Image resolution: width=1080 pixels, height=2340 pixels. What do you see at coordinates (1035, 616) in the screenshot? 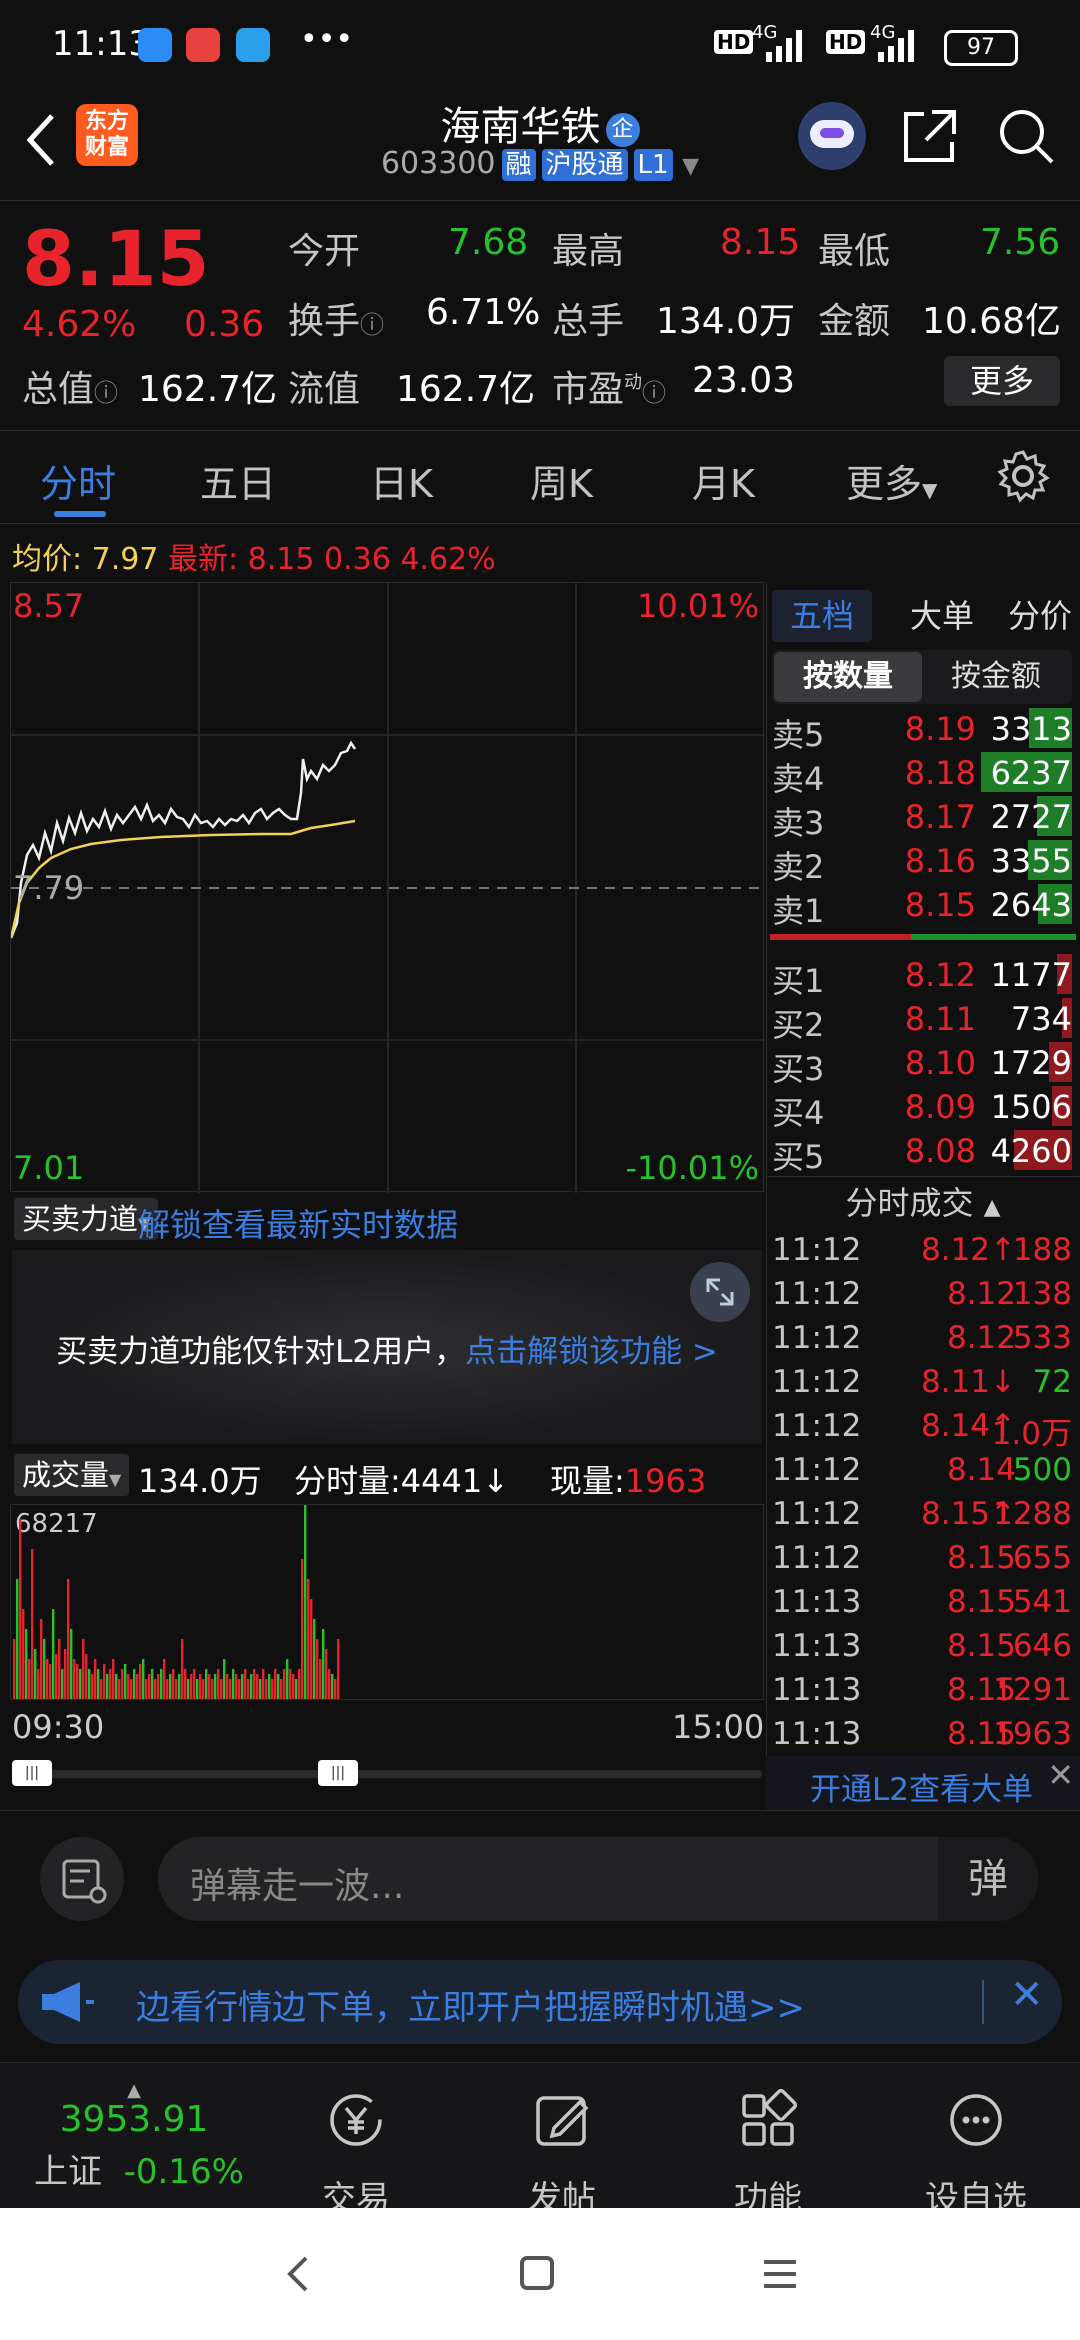
I see `tab-price-distribution: 分价` at bounding box center [1035, 616].